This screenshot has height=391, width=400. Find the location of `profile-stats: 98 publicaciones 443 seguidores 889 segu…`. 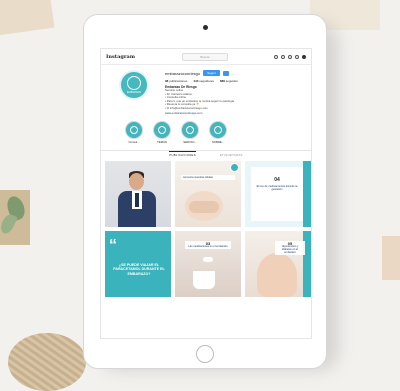

profile-stats: 98 publicaciones 443 seguidores 889 segu… is located at coordinates (235, 81).